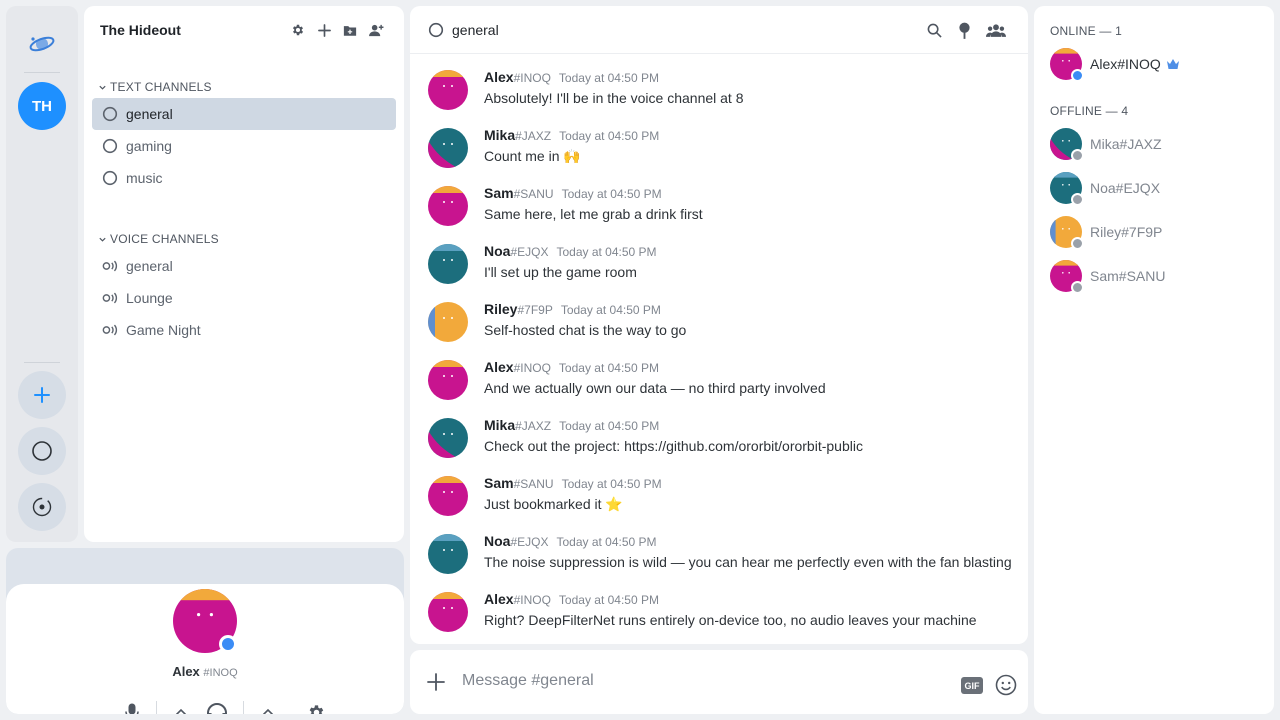 The image size is (1280, 720). What do you see at coordinates (244, 298) in the screenshot?
I see `channel-voice-lounge: Lounge` at bounding box center [244, 298].